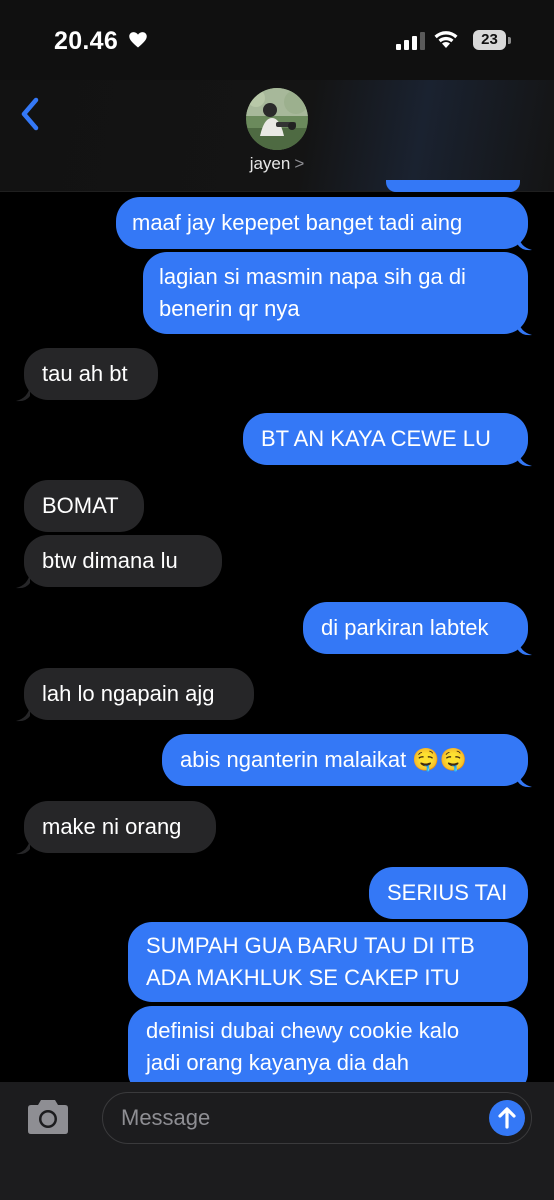  What do you see at coordinates (86, 41) in the screenshot?
I see `status-time: 20.46` at bounding box center [86, 41].